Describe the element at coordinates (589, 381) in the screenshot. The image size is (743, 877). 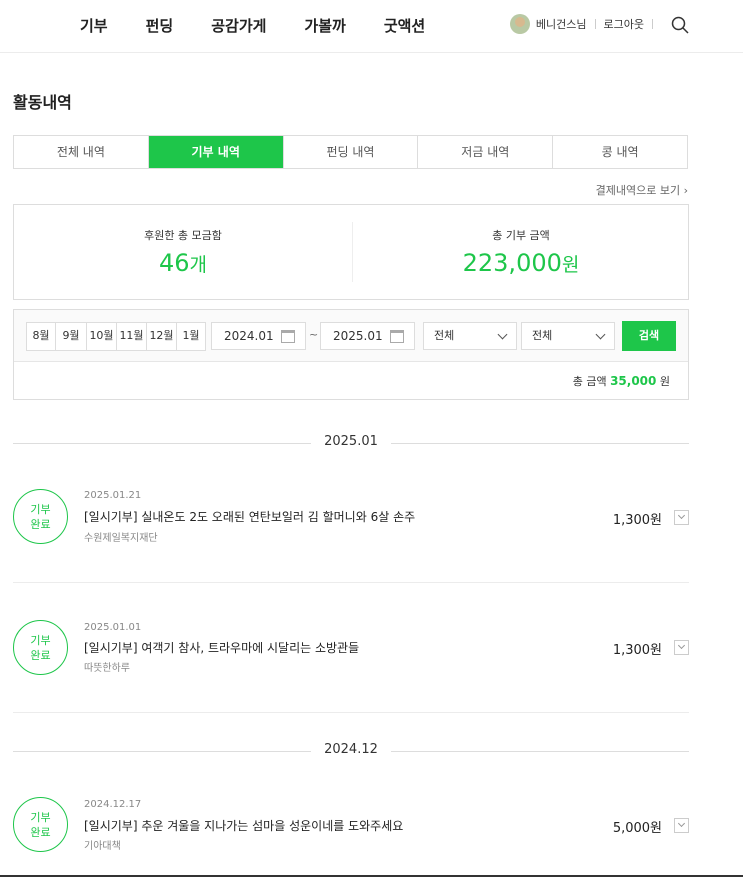
I see `filtered-total-label: 총 금액` at that location.